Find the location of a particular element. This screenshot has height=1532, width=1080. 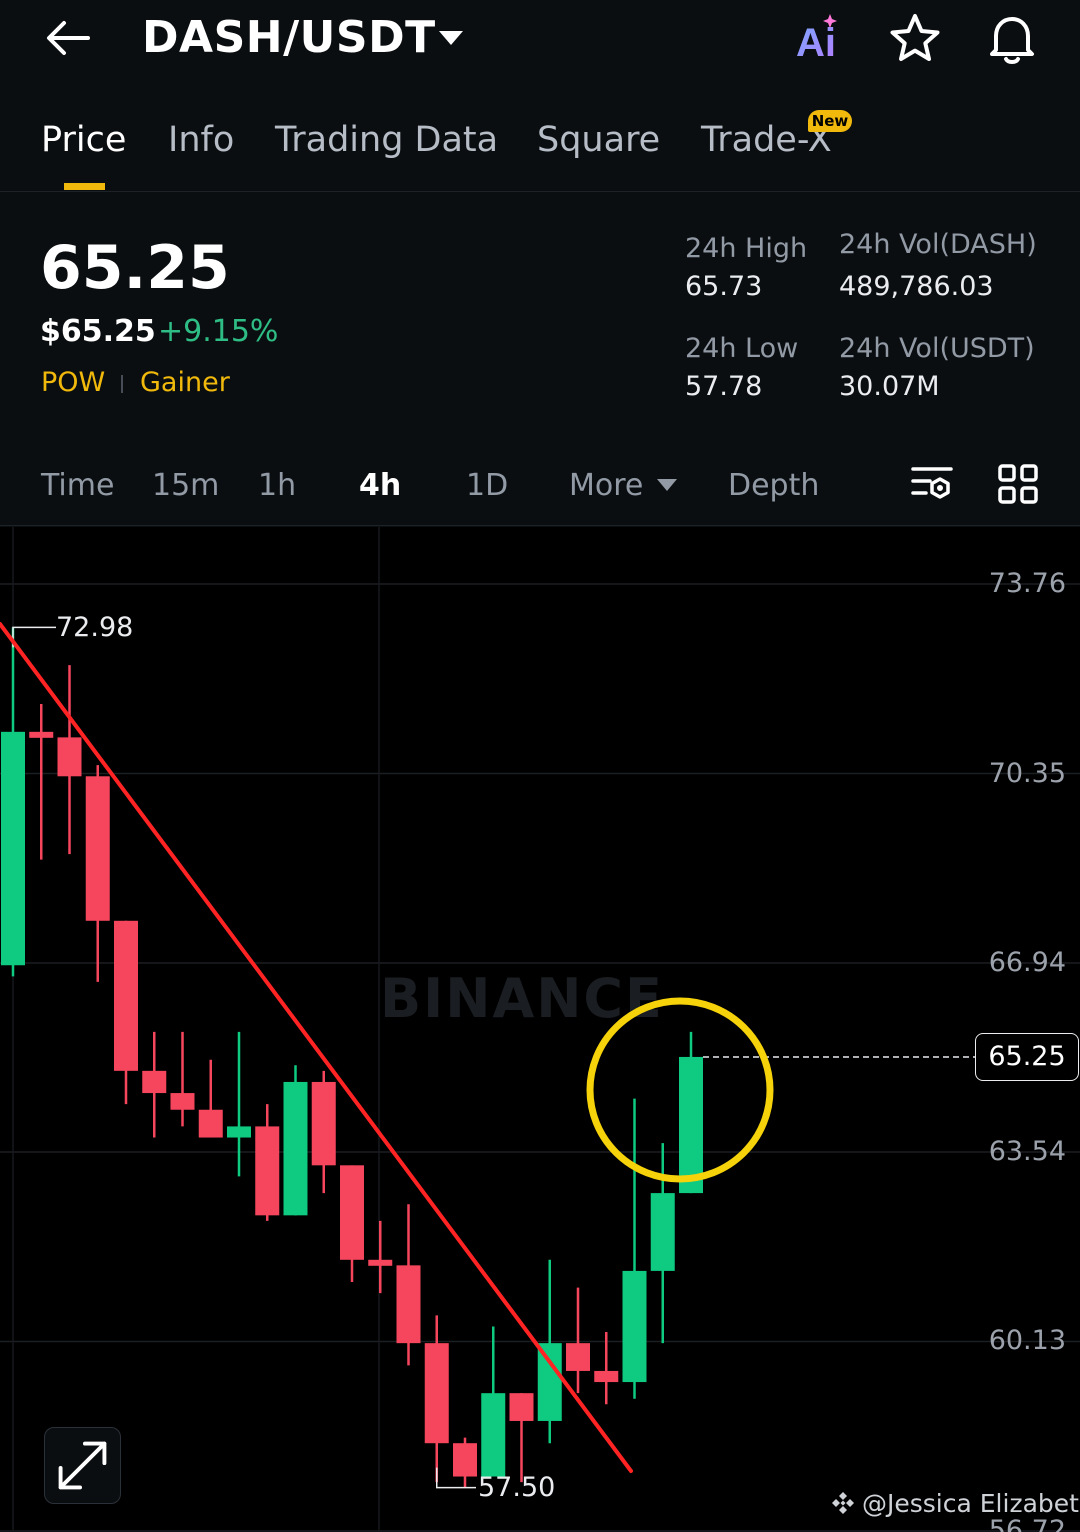

ai-assistant-icon: Ai is located at coordinates (820, 38).